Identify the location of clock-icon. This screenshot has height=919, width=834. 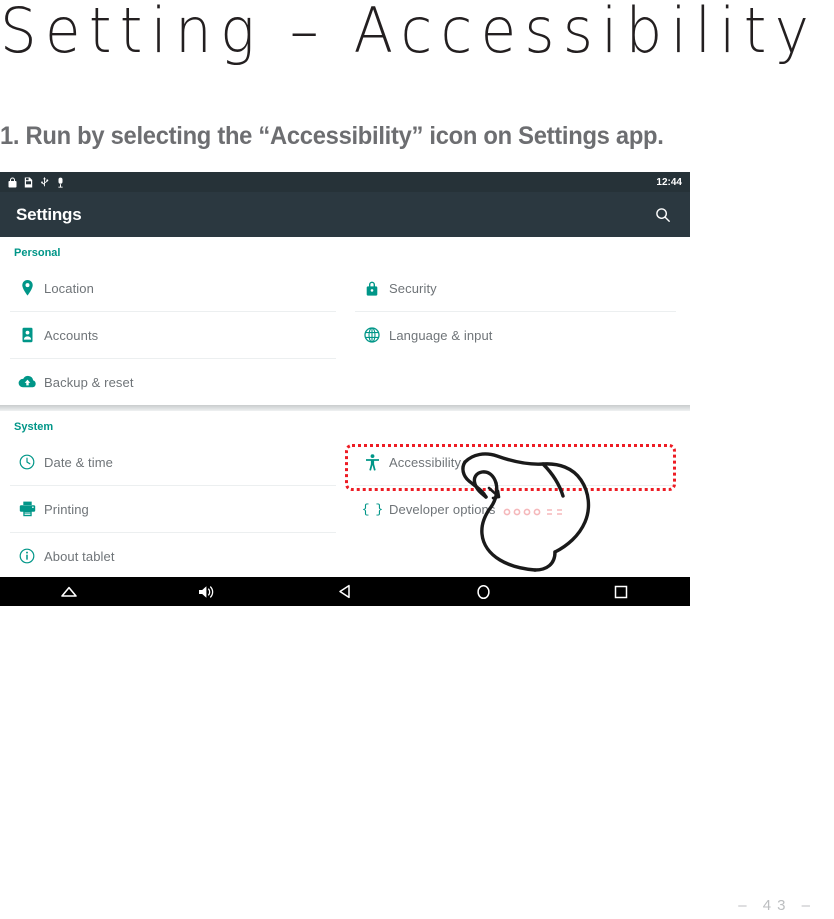
(27, 462).